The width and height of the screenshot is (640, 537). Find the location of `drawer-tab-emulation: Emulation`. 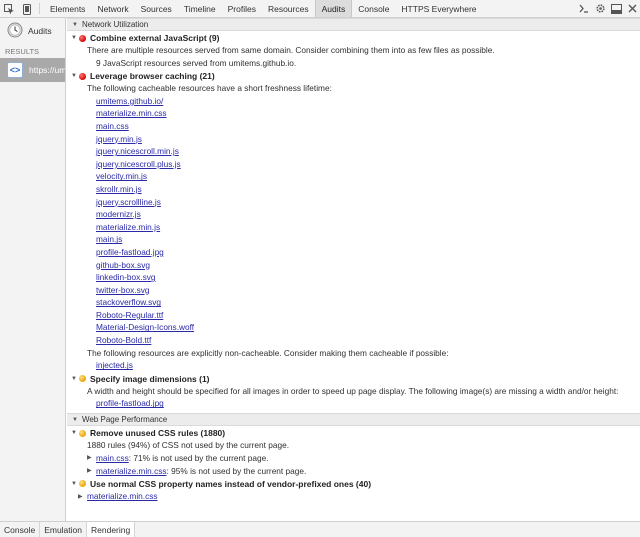

drawer-tab-emulation: Emulation is located at coordinates (63, 529).